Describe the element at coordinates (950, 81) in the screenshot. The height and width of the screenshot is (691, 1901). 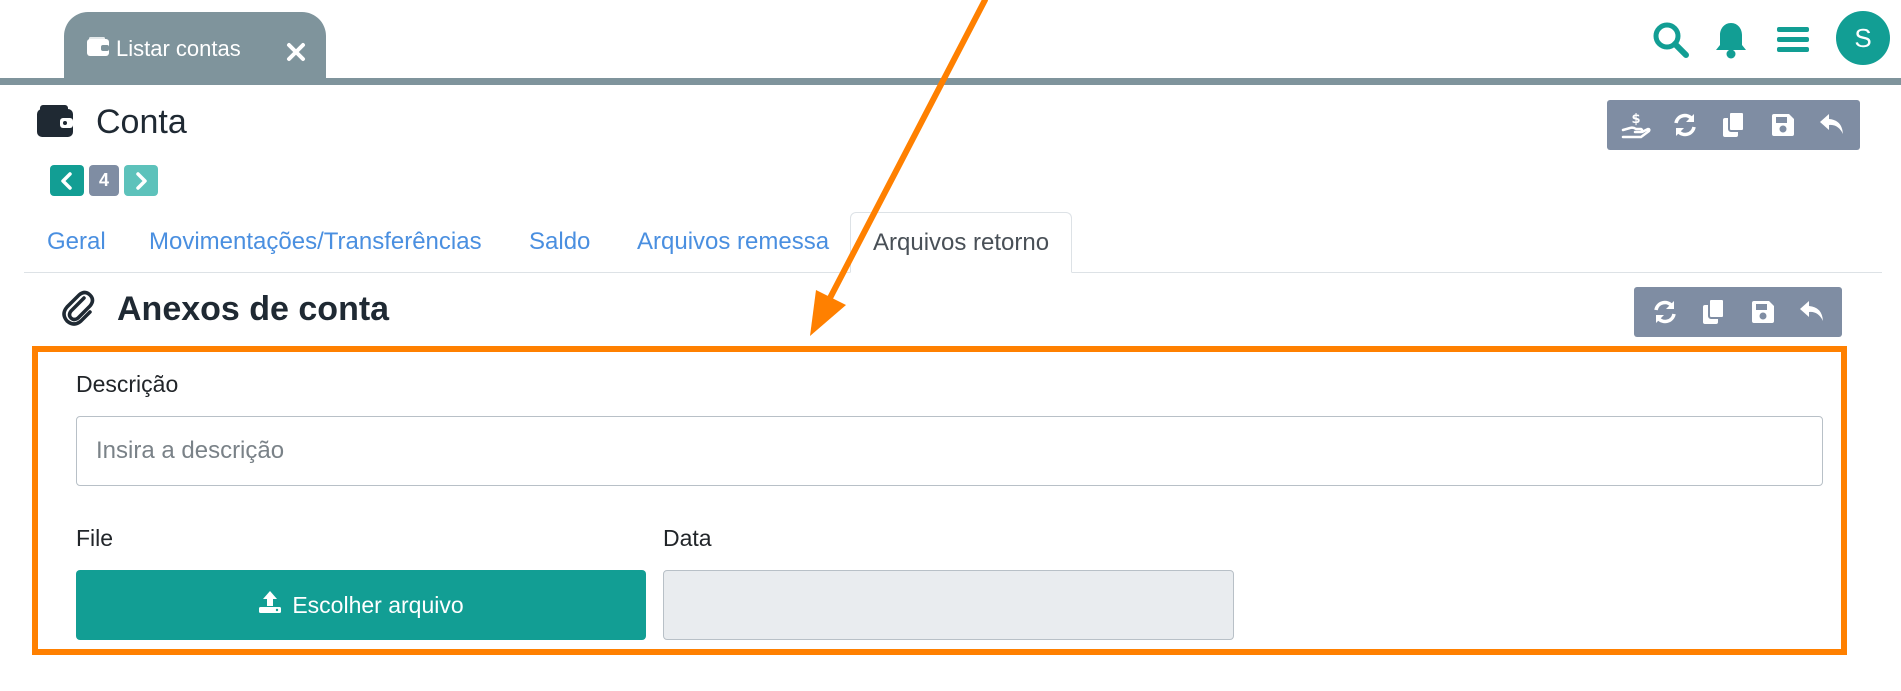
I see `tab-bar-divider` at that location.